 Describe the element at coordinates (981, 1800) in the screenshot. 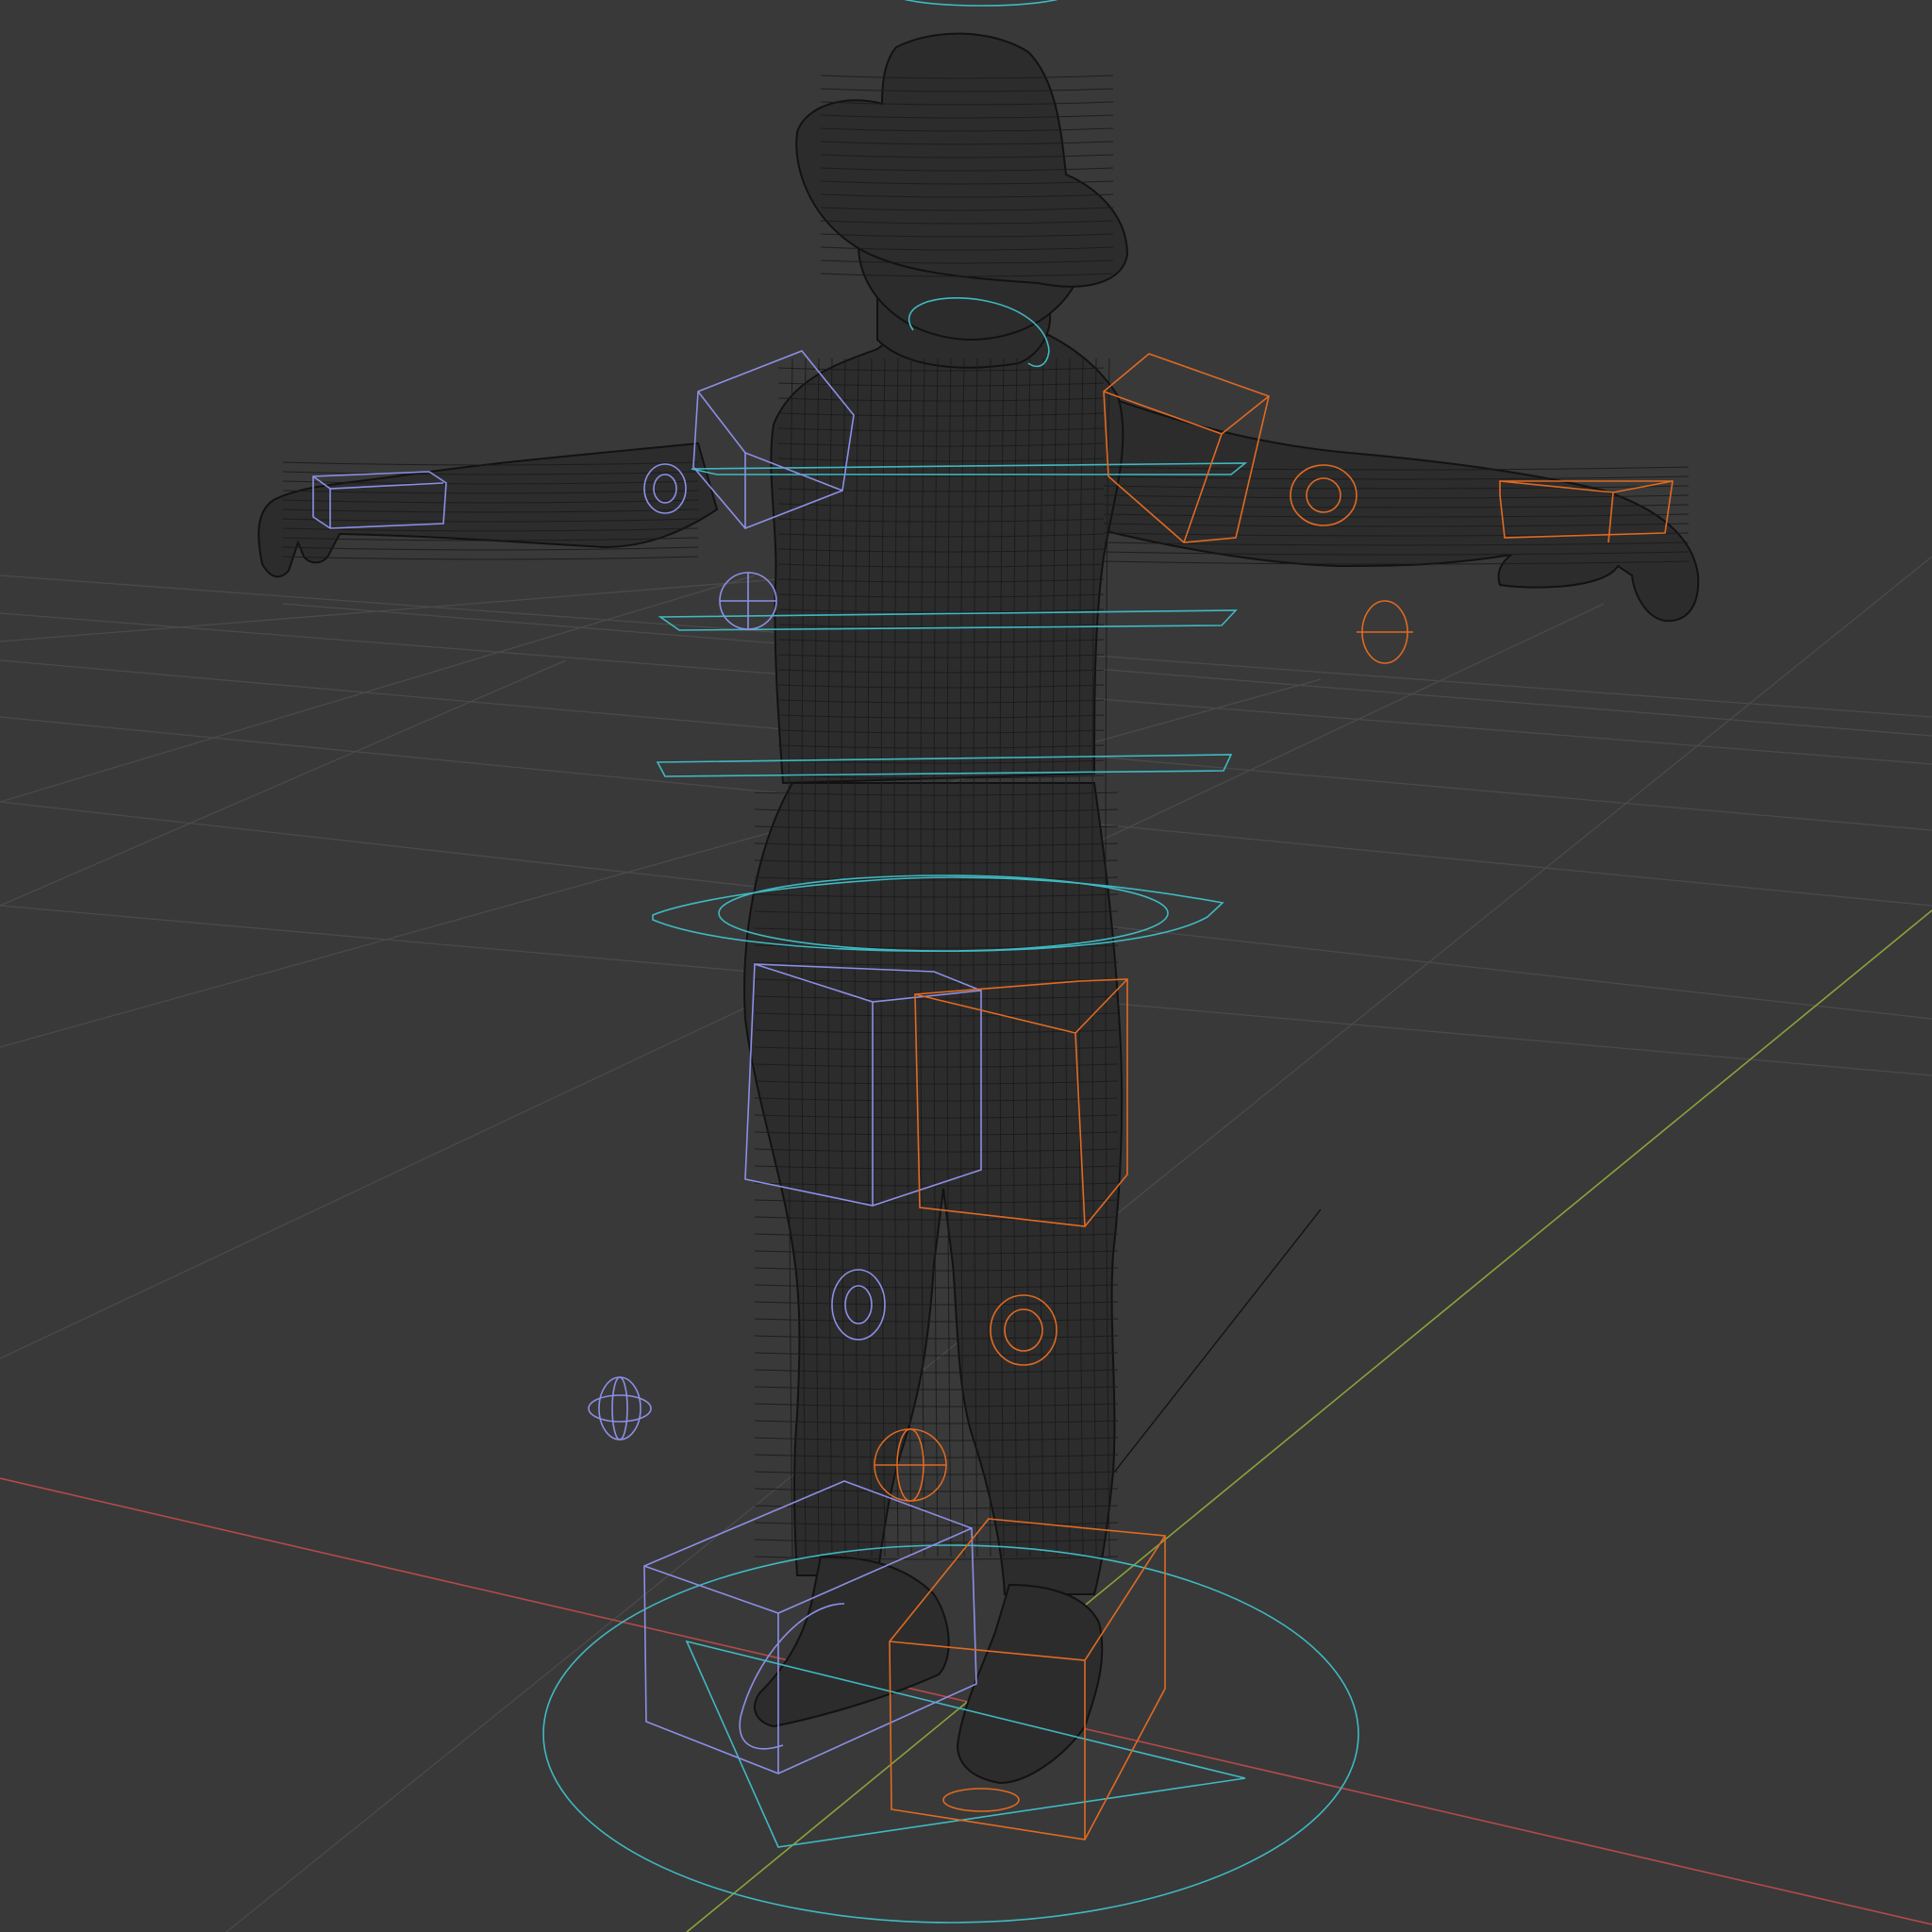

I see `right-foot-roll` at that location.